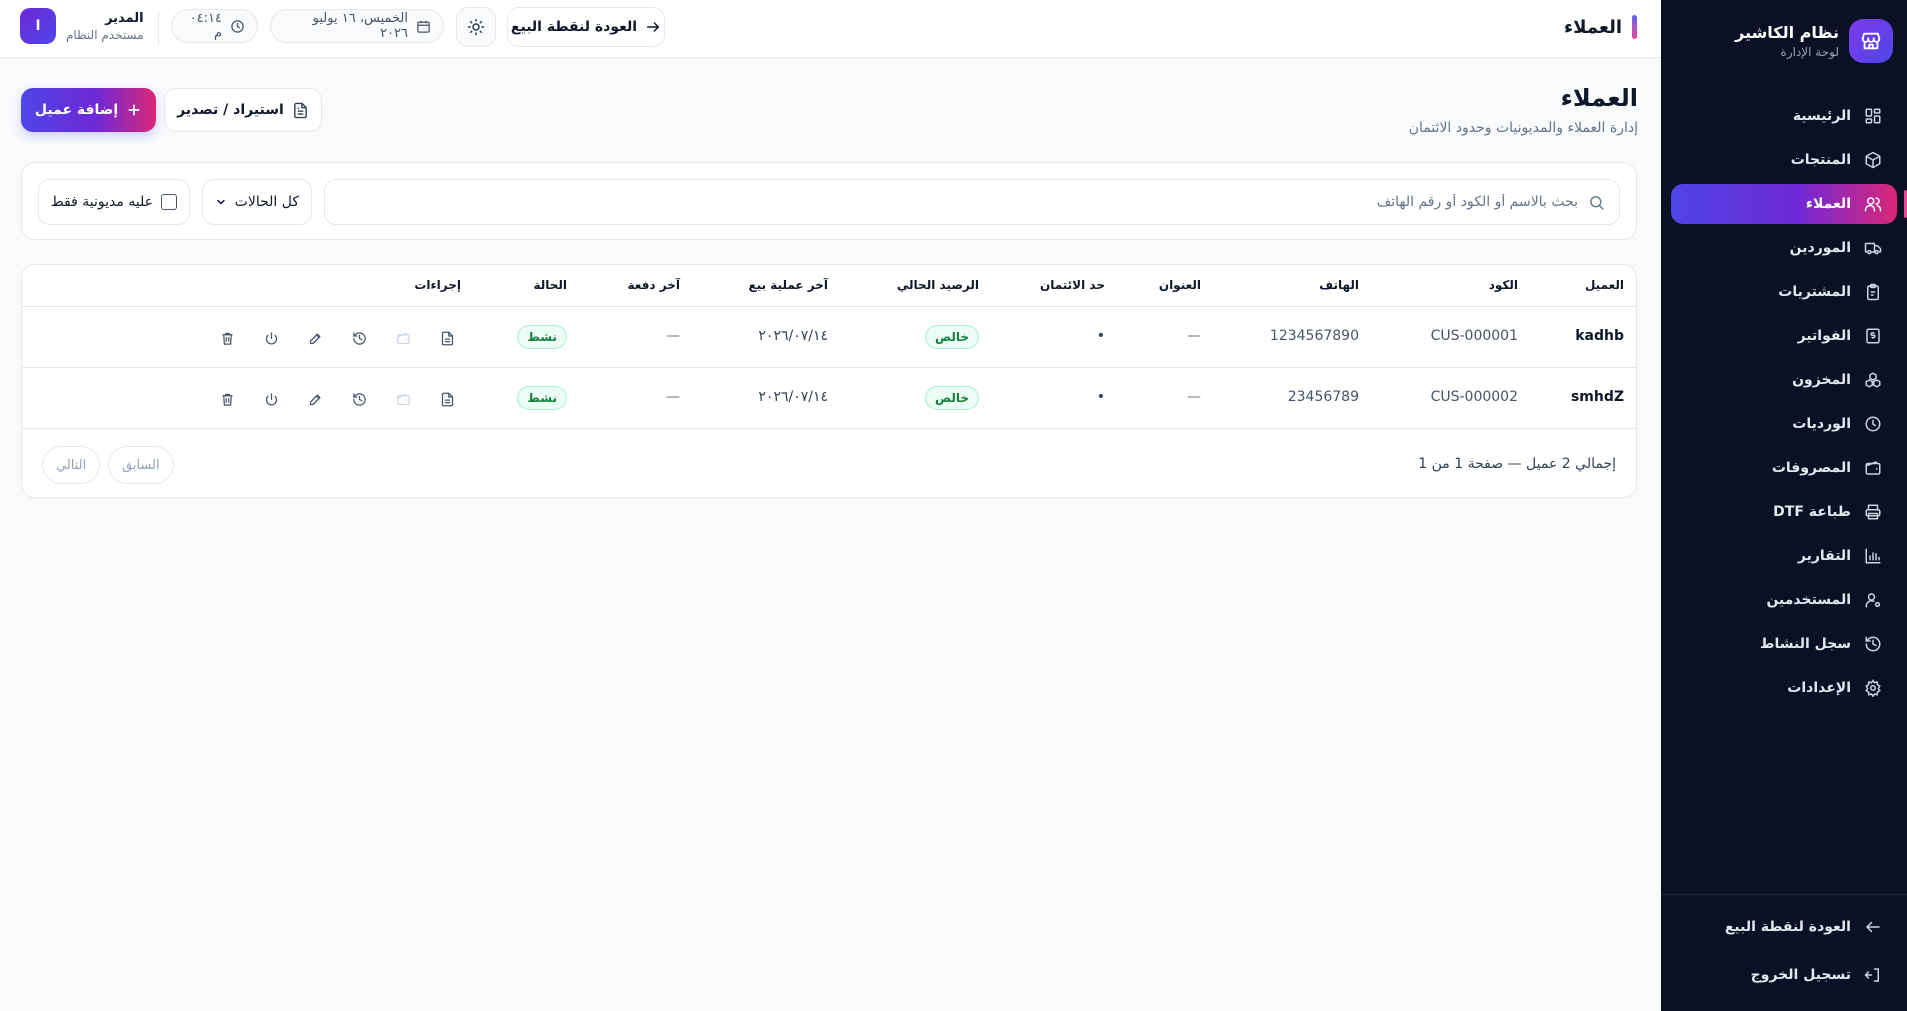 This screenshot has width=1907, height=1011. Describe the element at coordinates (1314, 336) in the screenshot. I see `customer-phone: 1234567890` at that location.